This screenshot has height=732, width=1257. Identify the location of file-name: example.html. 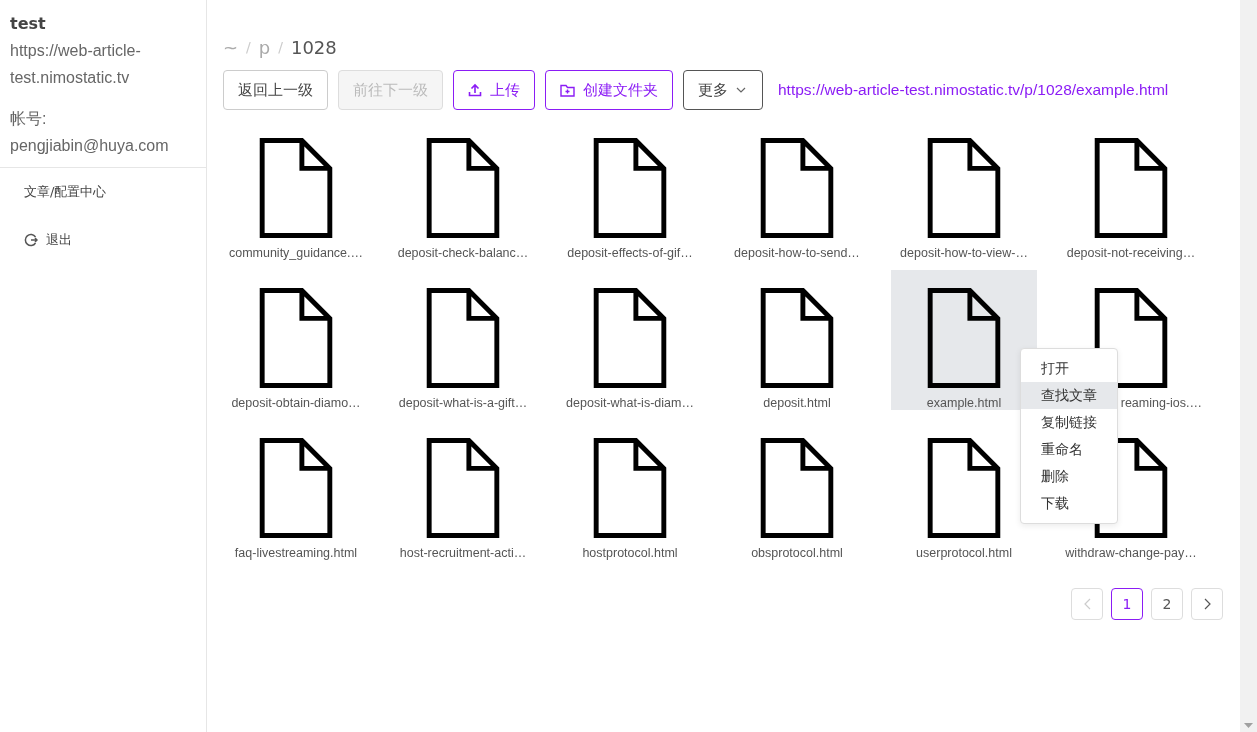
(964, 403).